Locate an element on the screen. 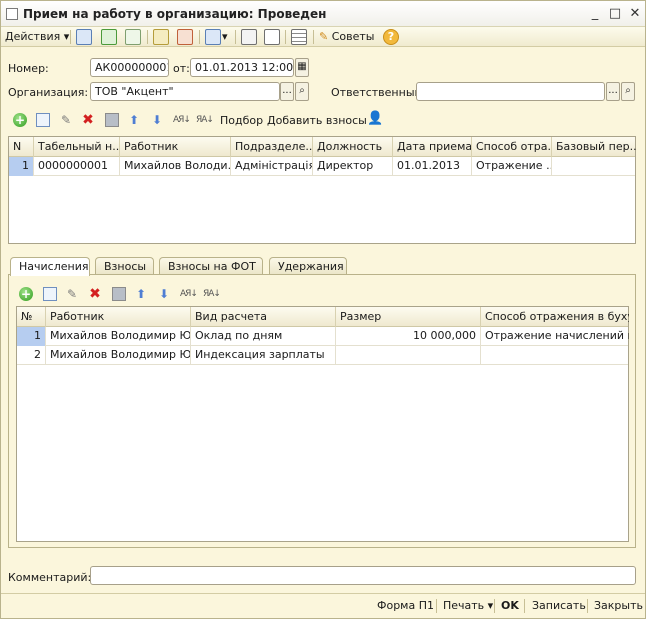 The image size is (646, 619). subordinate-documents-icon is located at coordinates (185, 37).